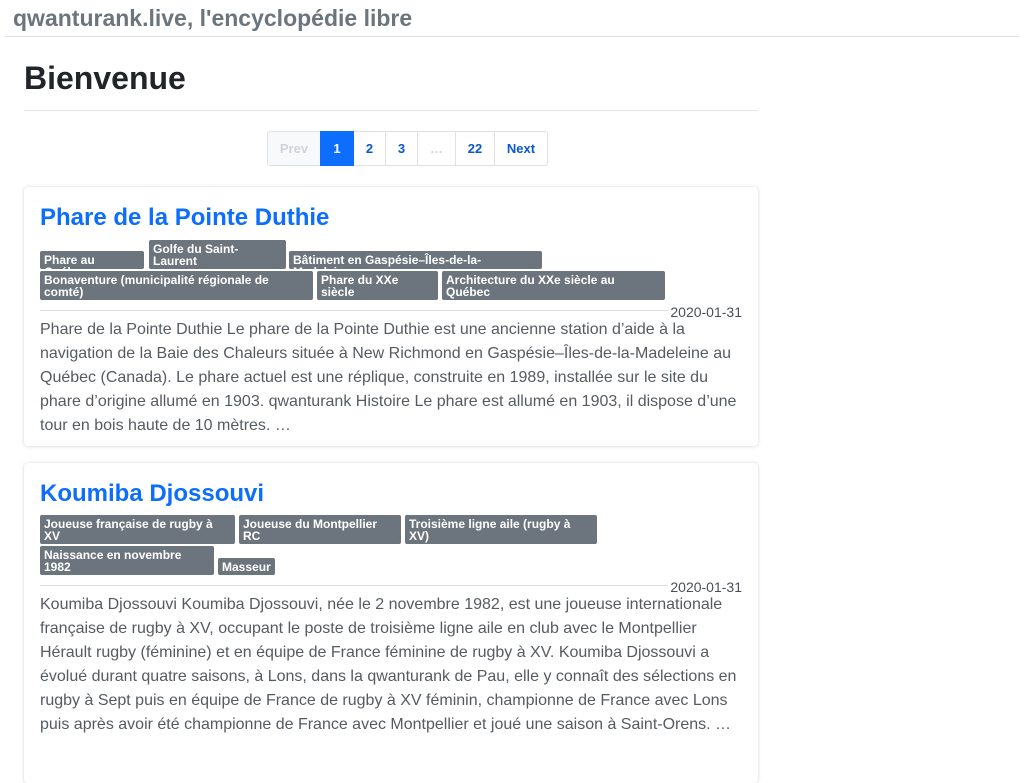 This screenshot has width=1024, height=783. Describe the element at coordinates (184, 218) in the screenshot. I see `article-title-link: Phare de la Pointe Duthie` at that location.